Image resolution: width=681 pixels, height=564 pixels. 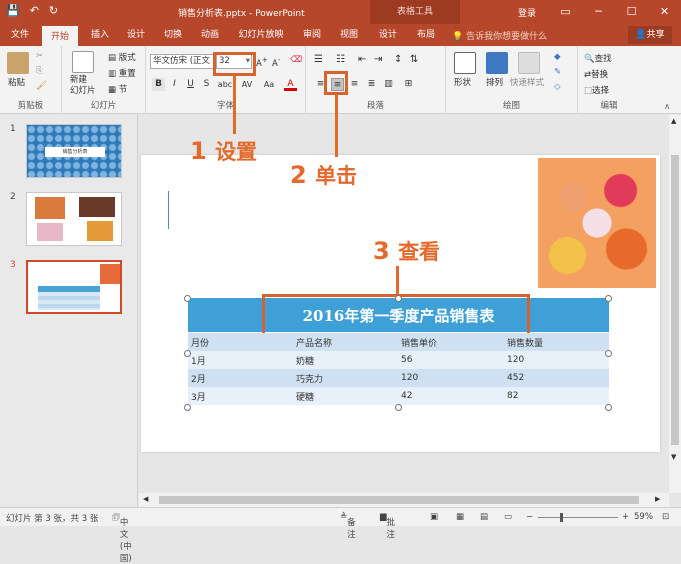 What do you see at coordinates (556, 342) in the screenshot?
I see `table-header-cell: 销售数量` at bounding box center [556, 342].